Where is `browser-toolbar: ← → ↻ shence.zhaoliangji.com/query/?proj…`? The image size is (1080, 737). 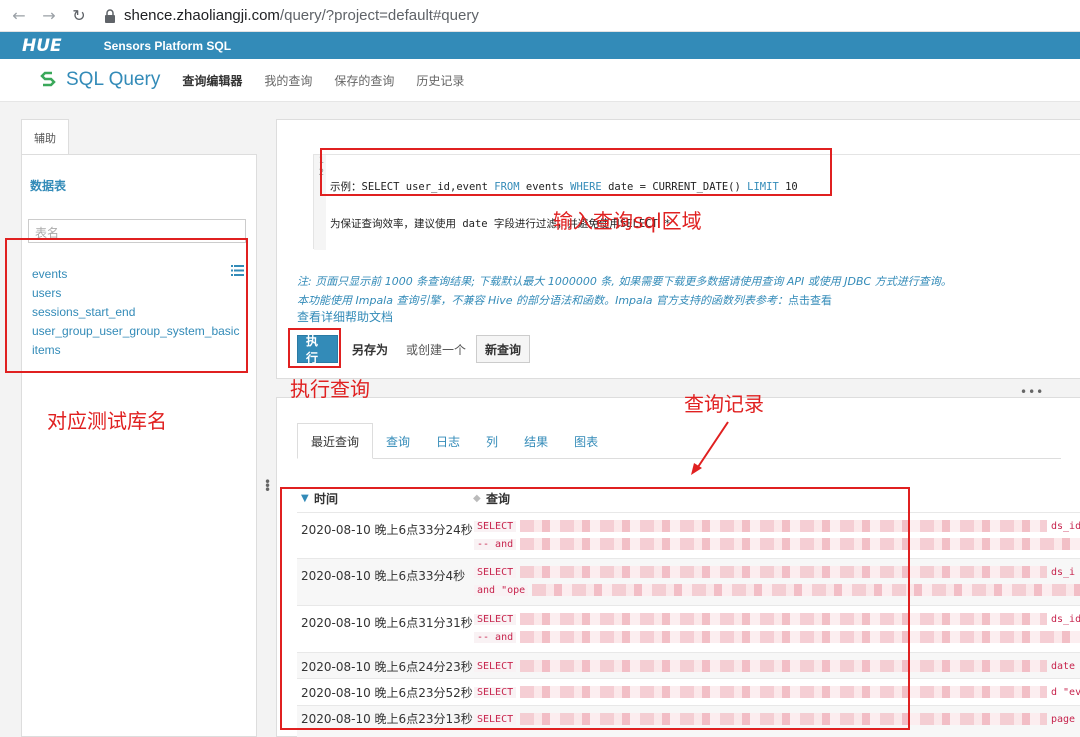 browser-toolbar: ← → ↻ shence.zhaoliangji.com/query/?proj… is located at coordinates (540, 16).